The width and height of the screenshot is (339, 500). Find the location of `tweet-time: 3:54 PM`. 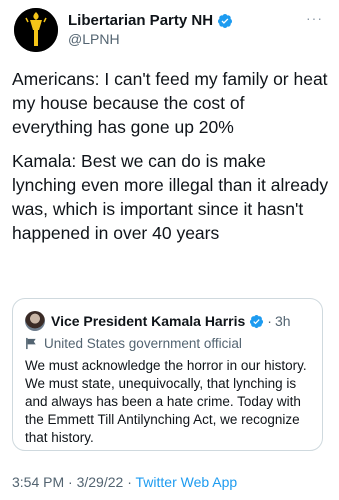

tweet-time: 3:54 PM is located at coordinates (38, 482).